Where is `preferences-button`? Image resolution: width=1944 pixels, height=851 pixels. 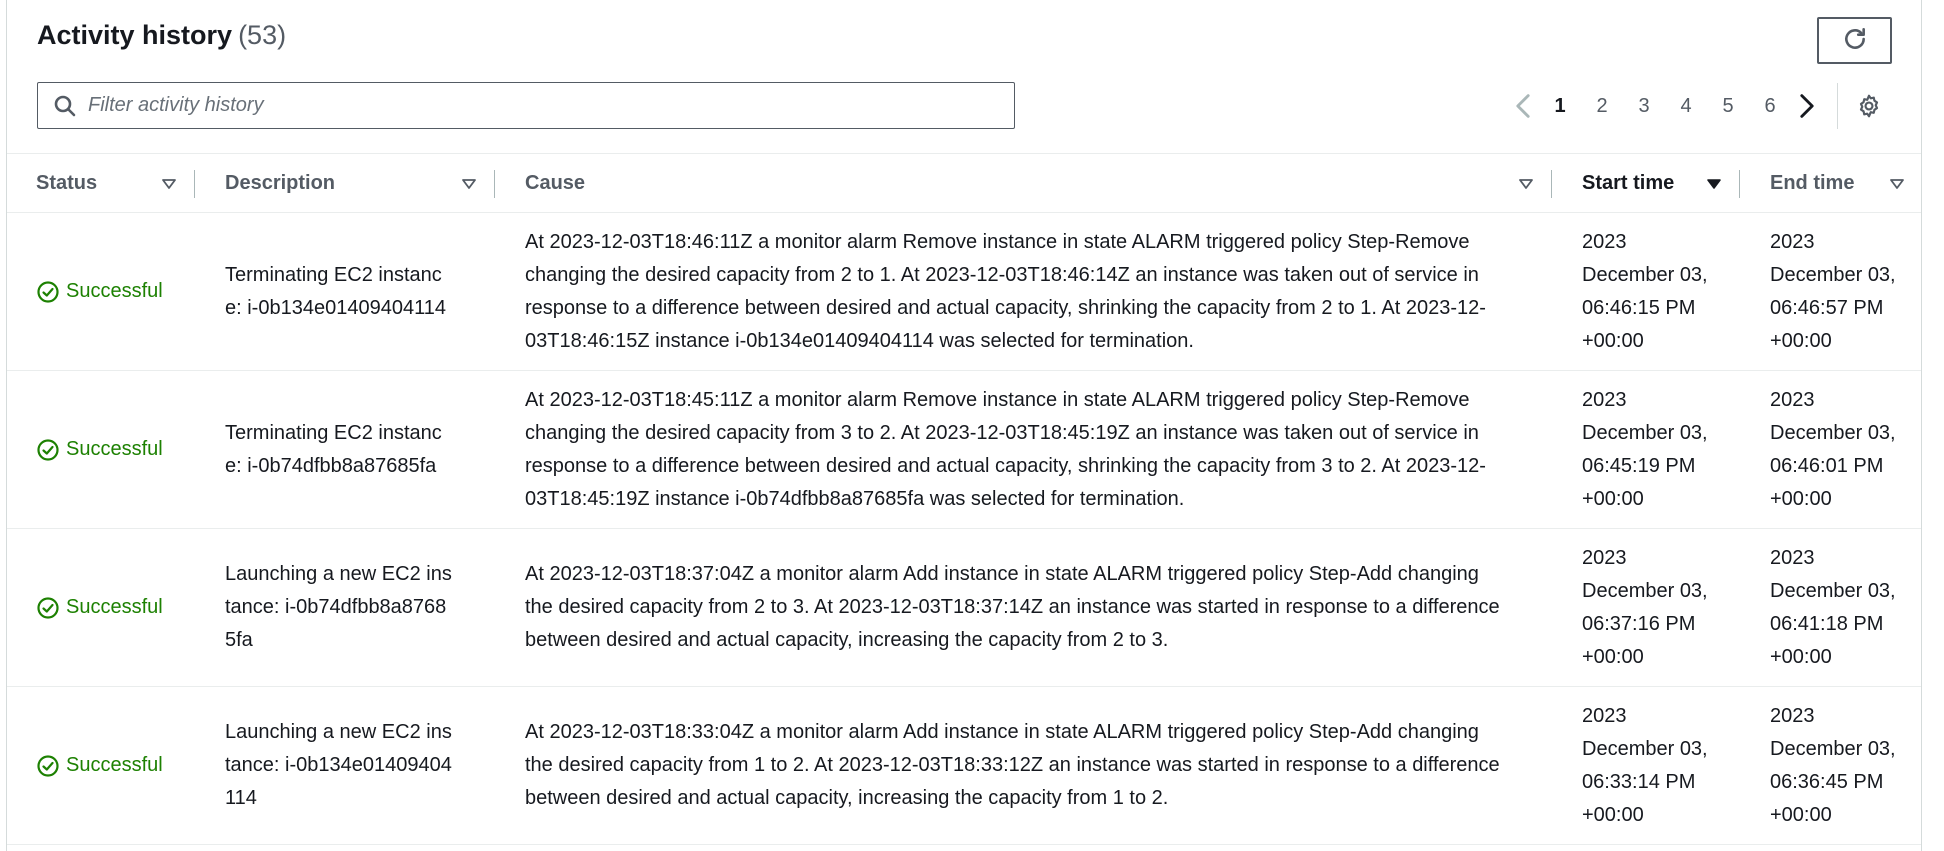 preferences-button is located at coordinates (1869, 106).